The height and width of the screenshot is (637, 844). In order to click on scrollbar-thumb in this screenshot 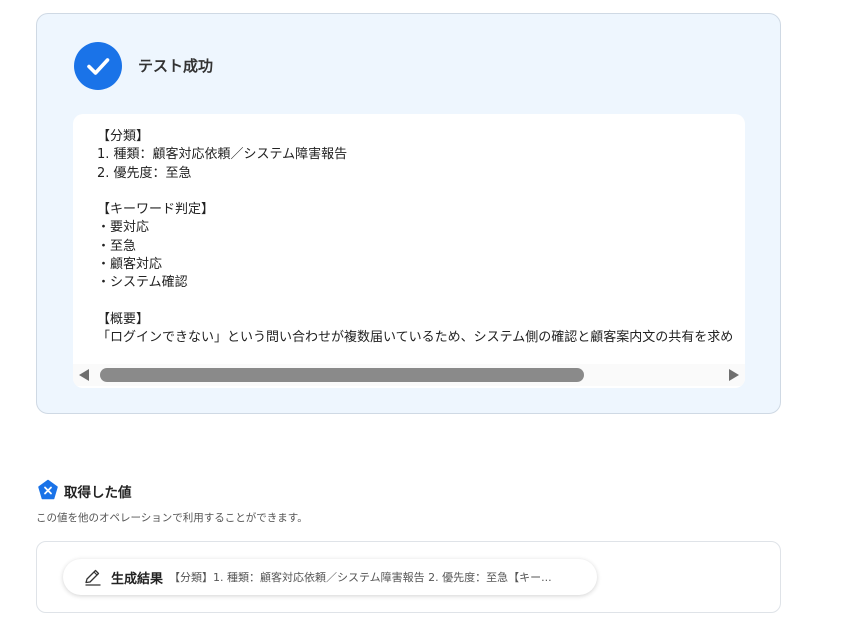, I will do `click(342, 375)`.